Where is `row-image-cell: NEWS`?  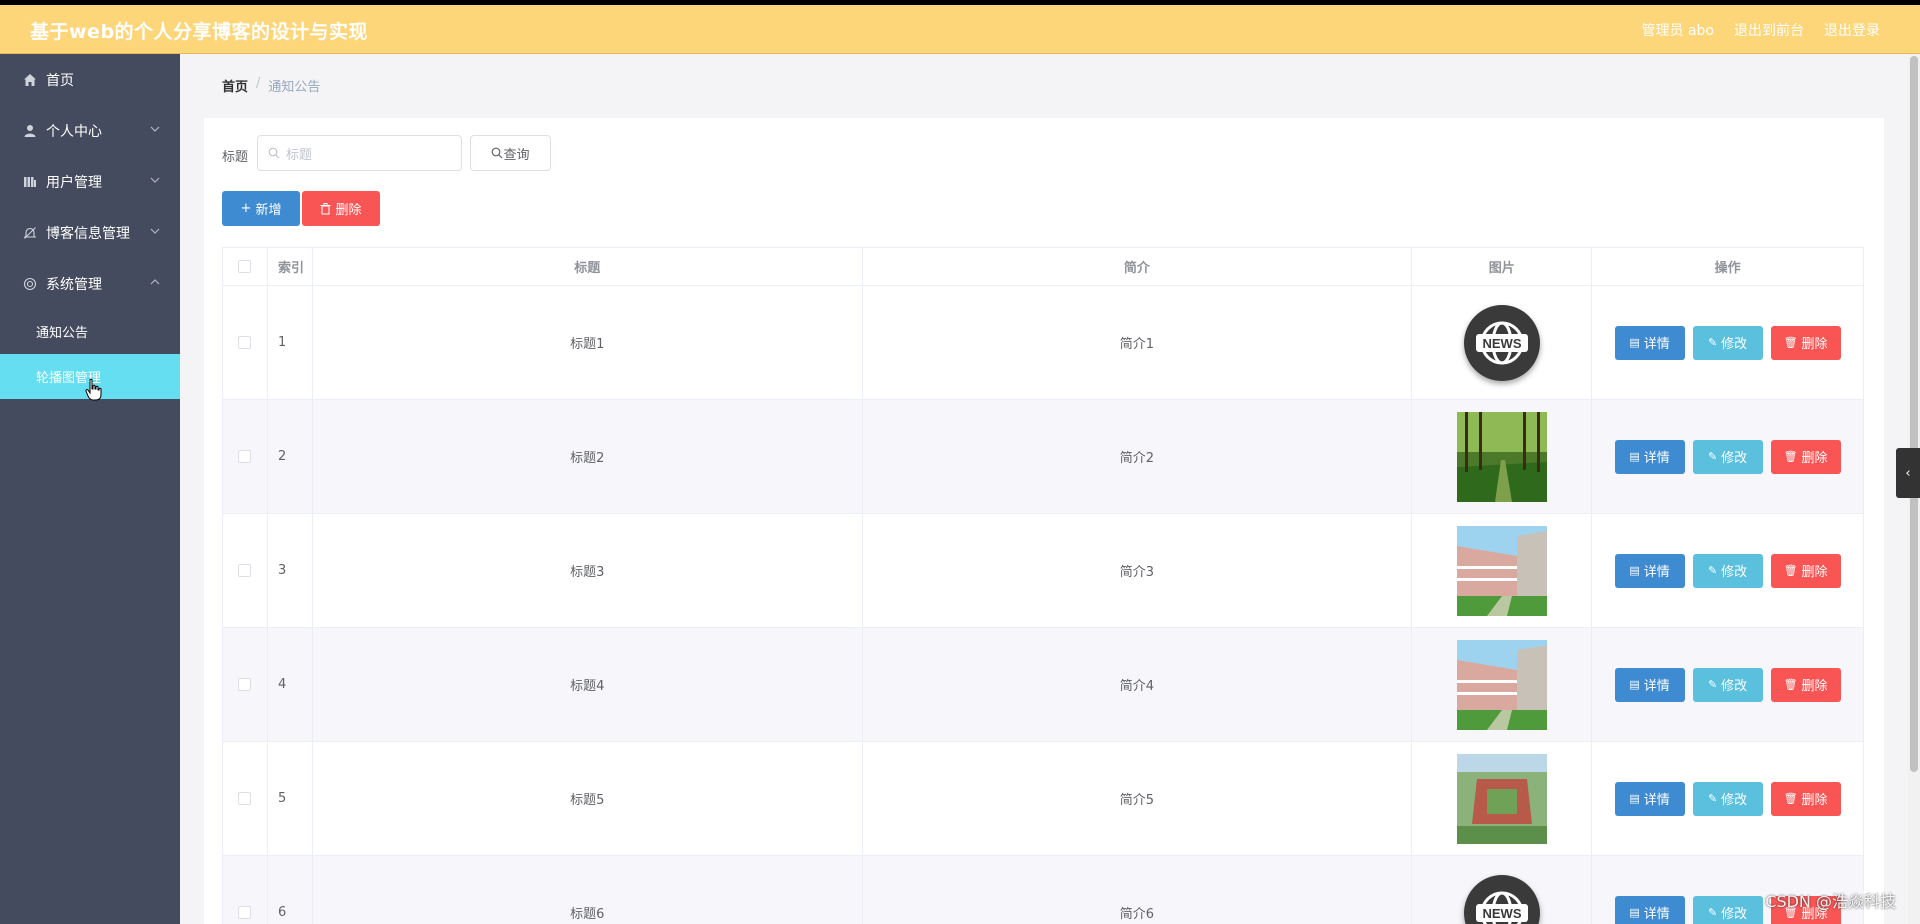
row-image-cell: NEWS is located at coordinates (1502, 890).